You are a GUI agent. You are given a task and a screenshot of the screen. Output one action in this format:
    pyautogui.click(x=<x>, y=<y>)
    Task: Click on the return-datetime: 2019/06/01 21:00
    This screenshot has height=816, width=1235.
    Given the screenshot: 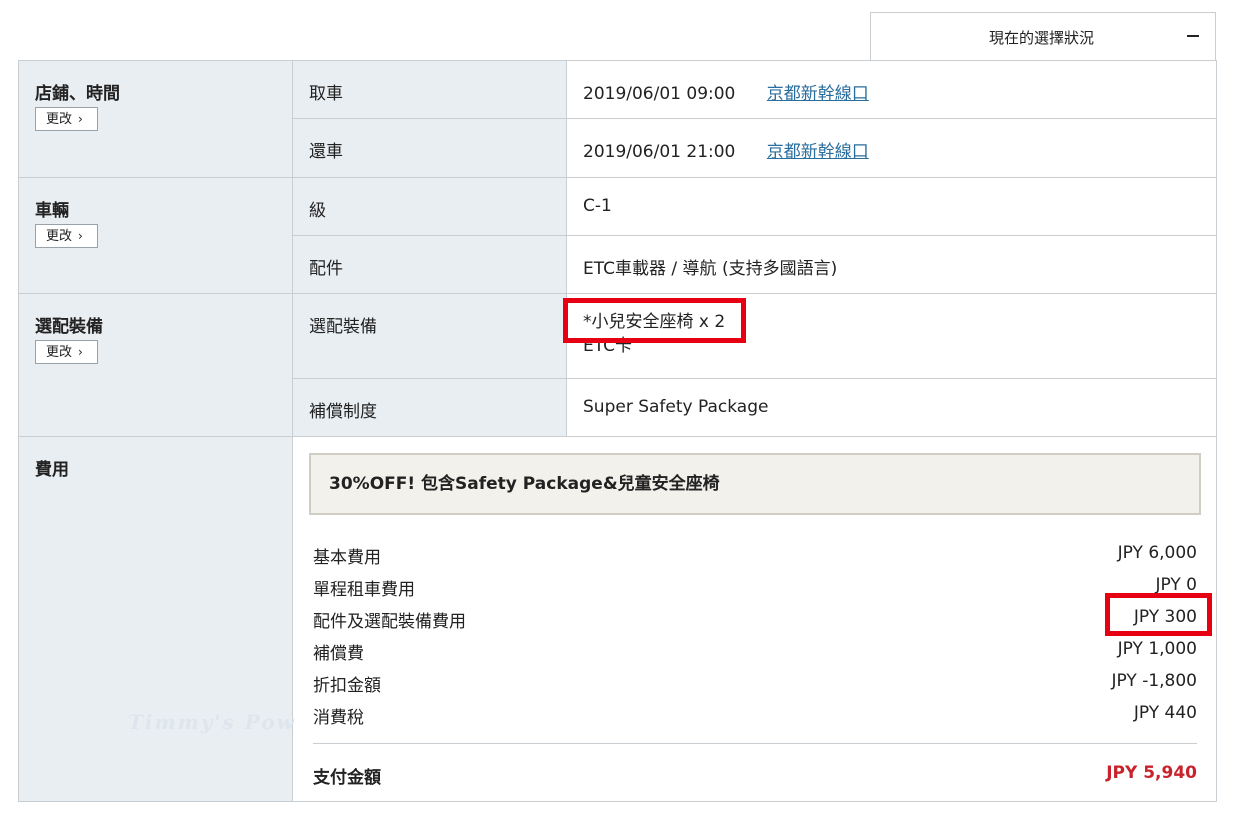 What is the action you would take?
    pyautogui.click(x=659, y=152)
    